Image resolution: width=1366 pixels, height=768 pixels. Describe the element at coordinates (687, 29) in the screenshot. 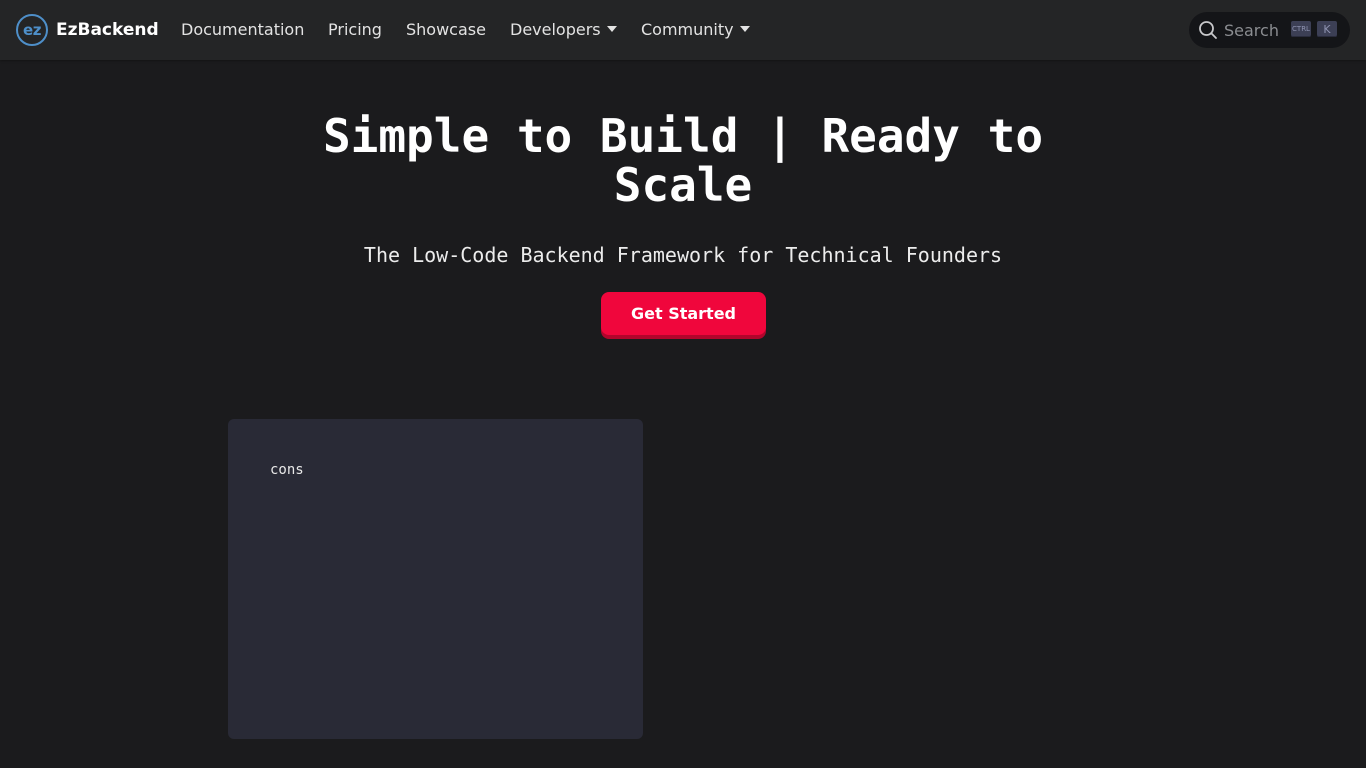

I see `nav-community-label: Community` at that location.